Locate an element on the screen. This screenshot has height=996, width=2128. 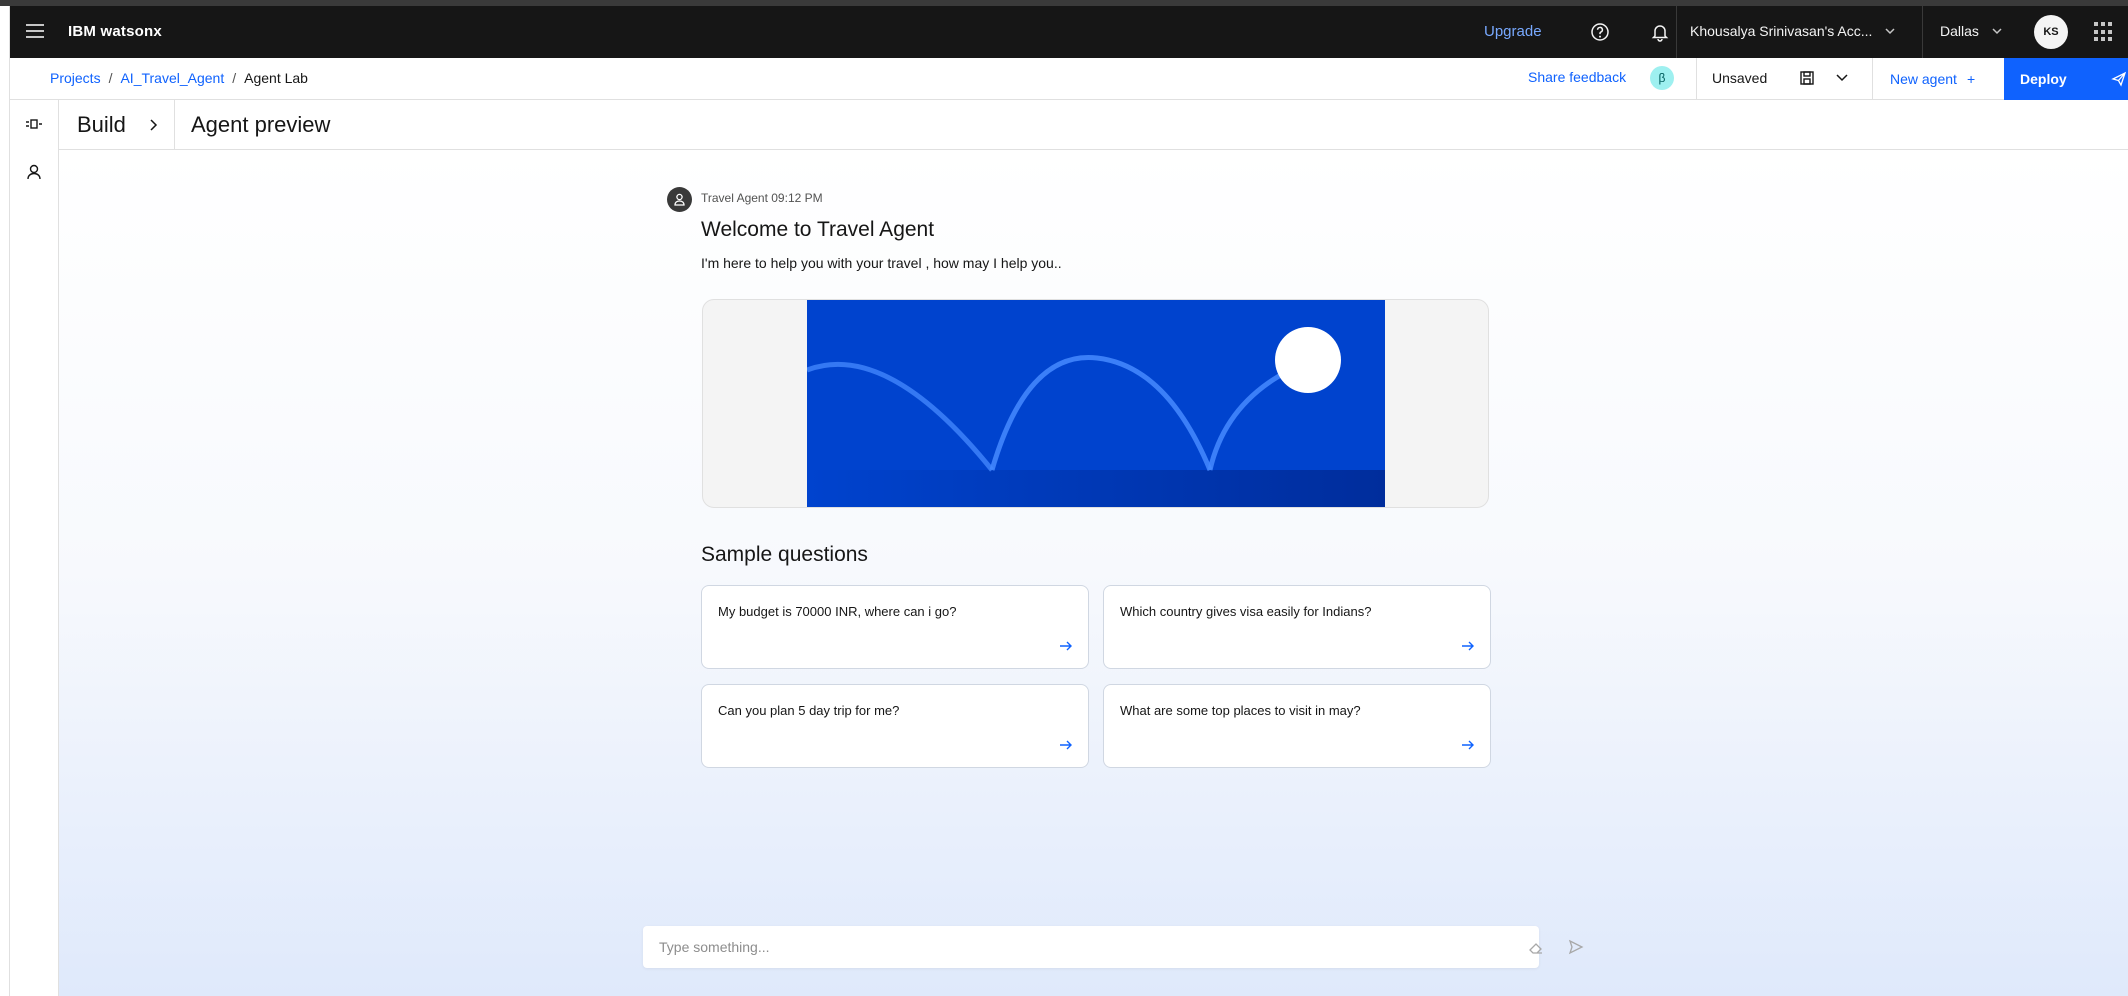
page-title: Agent preview is located at coordinates (261, 124).